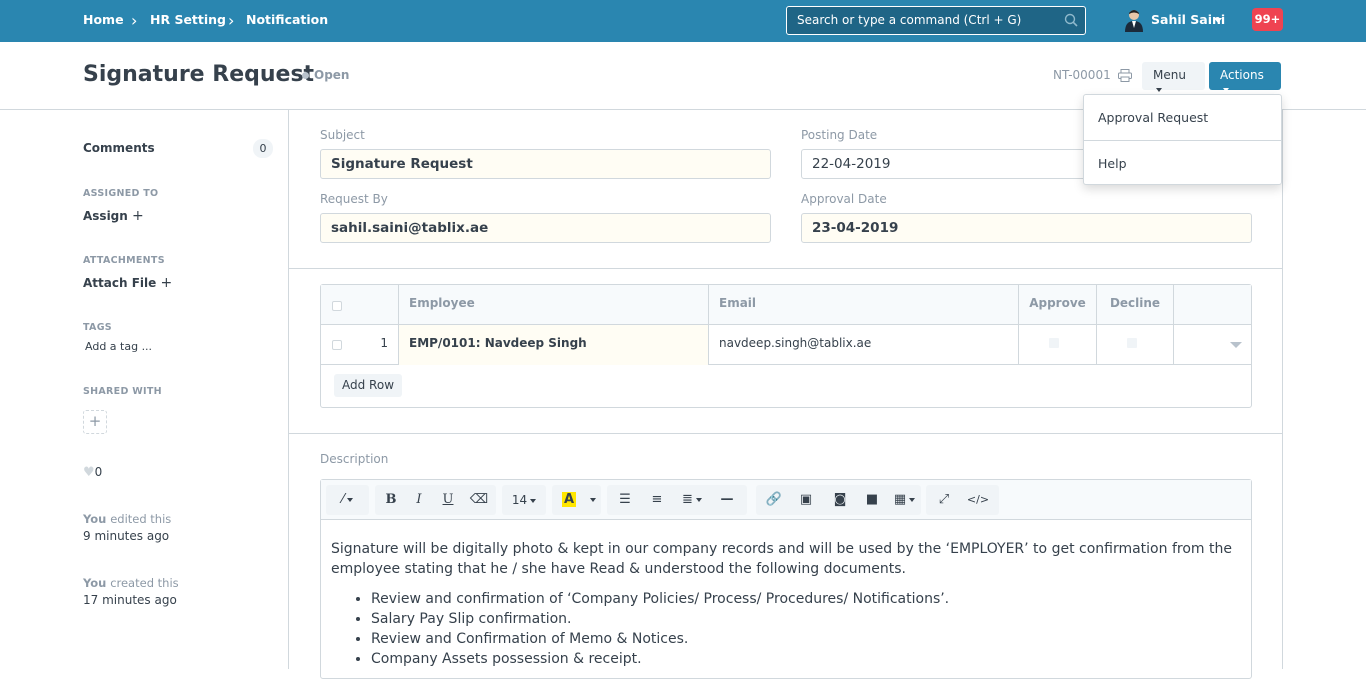  I want to click on page-title: Signature Request, so click(199, 74).